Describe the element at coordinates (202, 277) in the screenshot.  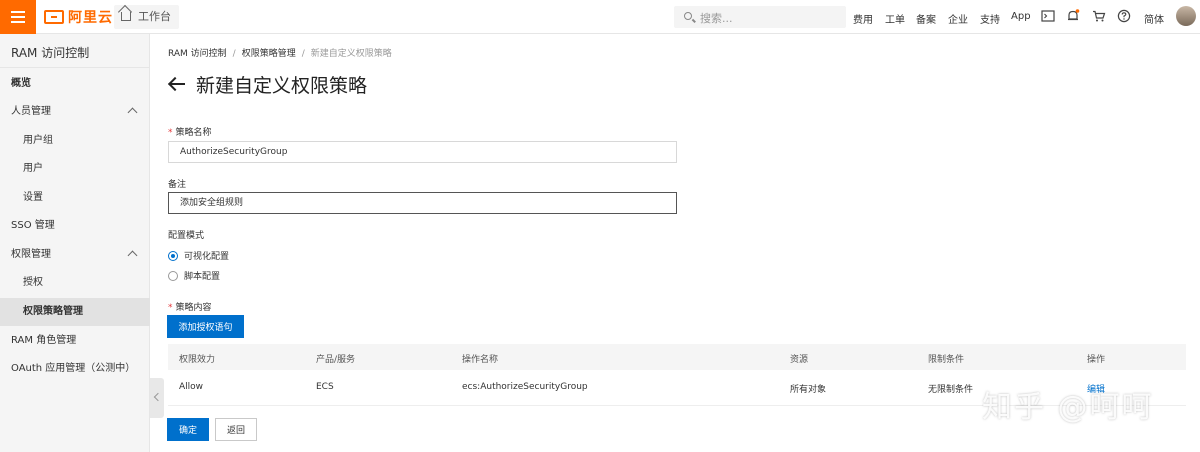
I see `radio-label: 脚本配置` at that location.